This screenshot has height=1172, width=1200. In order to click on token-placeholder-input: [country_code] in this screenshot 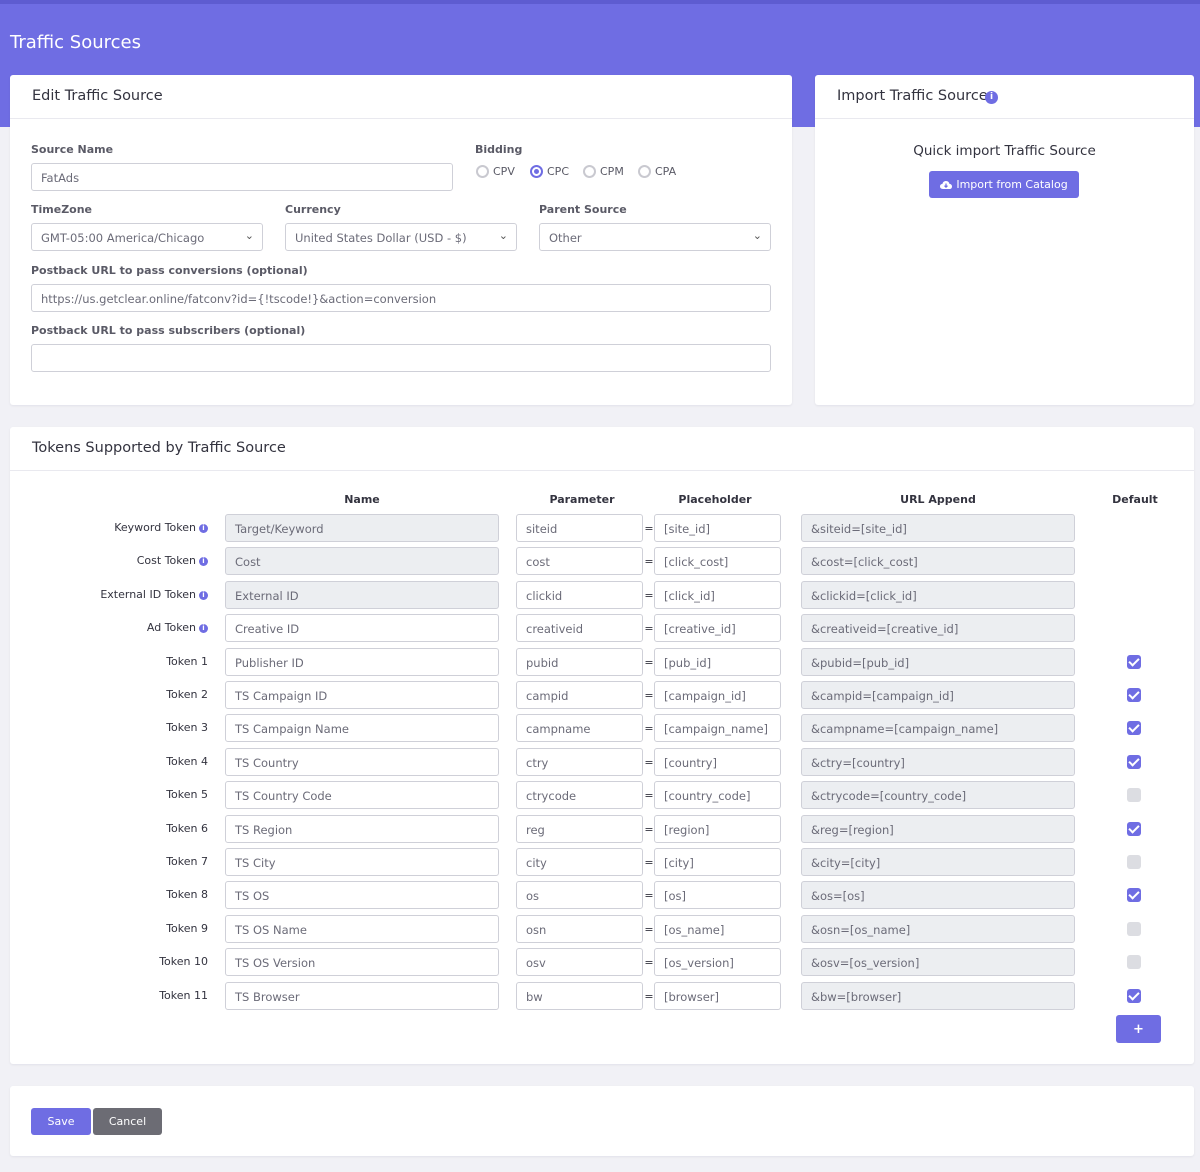, I will do `click(717, 795)`.